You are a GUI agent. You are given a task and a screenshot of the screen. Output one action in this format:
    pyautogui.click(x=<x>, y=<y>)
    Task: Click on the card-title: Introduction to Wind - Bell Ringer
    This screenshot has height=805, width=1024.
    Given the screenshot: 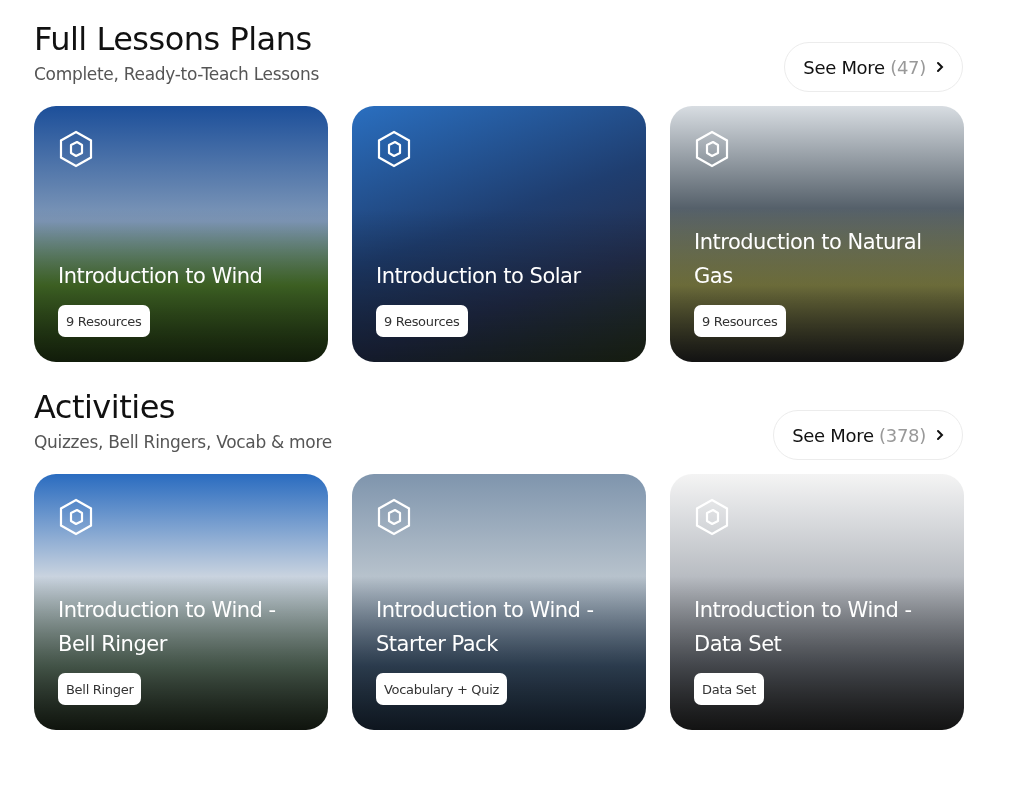 What is the action you would take?
    pyautogui.click(x=167, y=627)
    